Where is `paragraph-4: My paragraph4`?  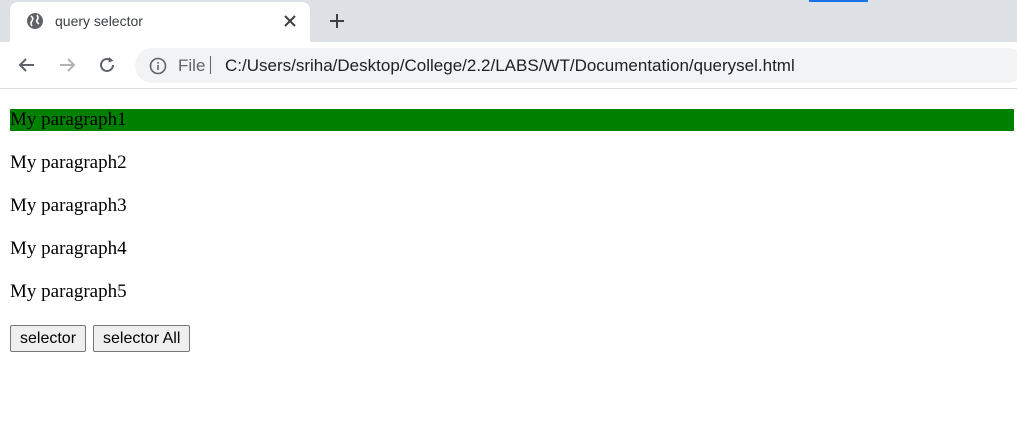 paragraph-4: My paragraph4 is located at coordinates (68, 248).